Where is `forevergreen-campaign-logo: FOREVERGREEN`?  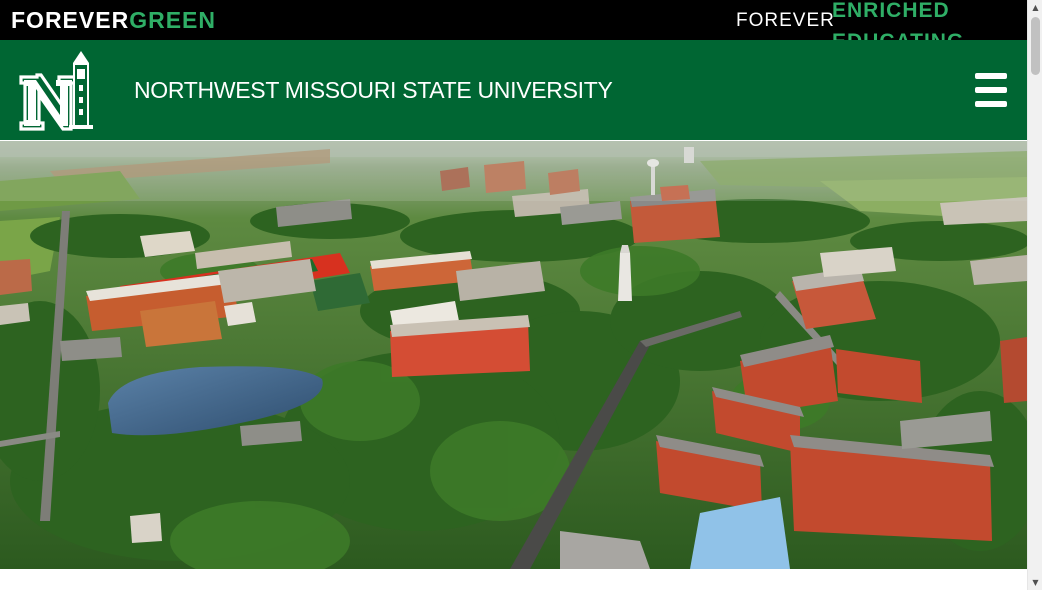
forevergreen-campaign-logo: FOREVERGREEN is located at coordinates (113, 20).